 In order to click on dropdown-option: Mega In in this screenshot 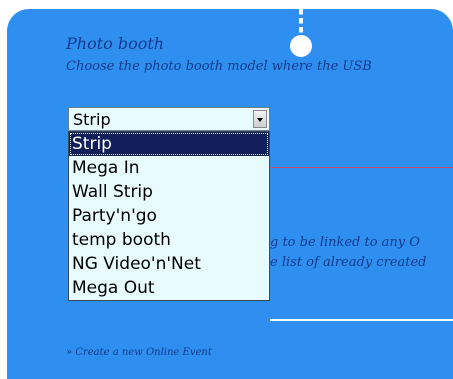, I will do `click(169, 168)`.